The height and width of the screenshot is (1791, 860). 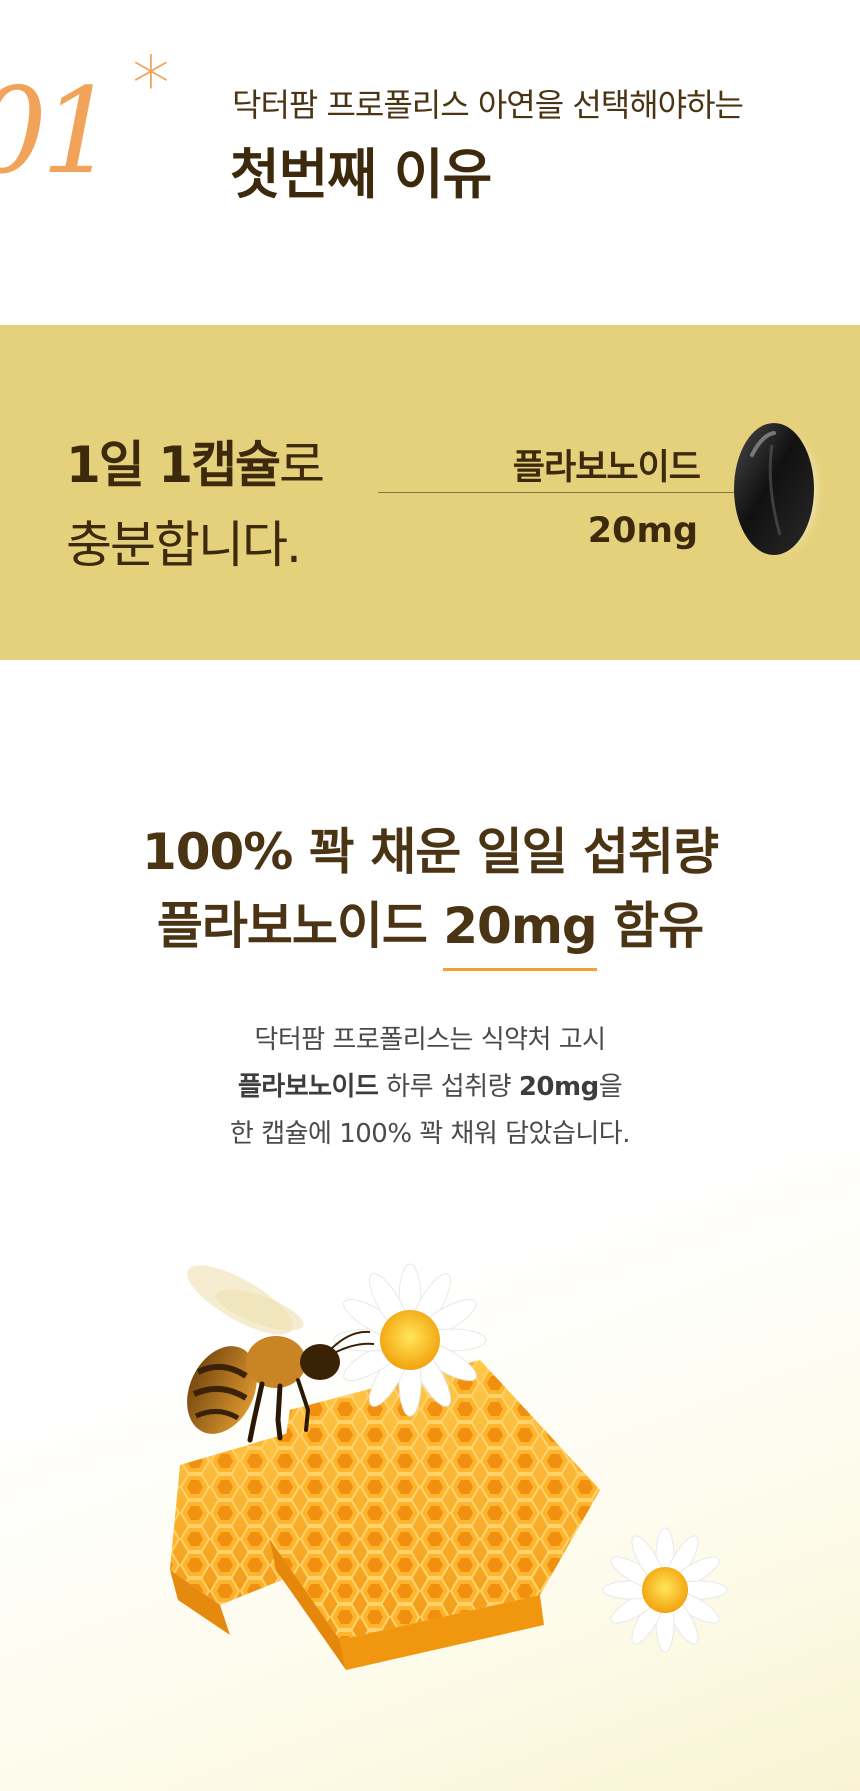 What do you see at coordinates (520, 926) in the screenshot?
I see `headline-emphasis-text: 20mg` at bounding box center [520, 926].